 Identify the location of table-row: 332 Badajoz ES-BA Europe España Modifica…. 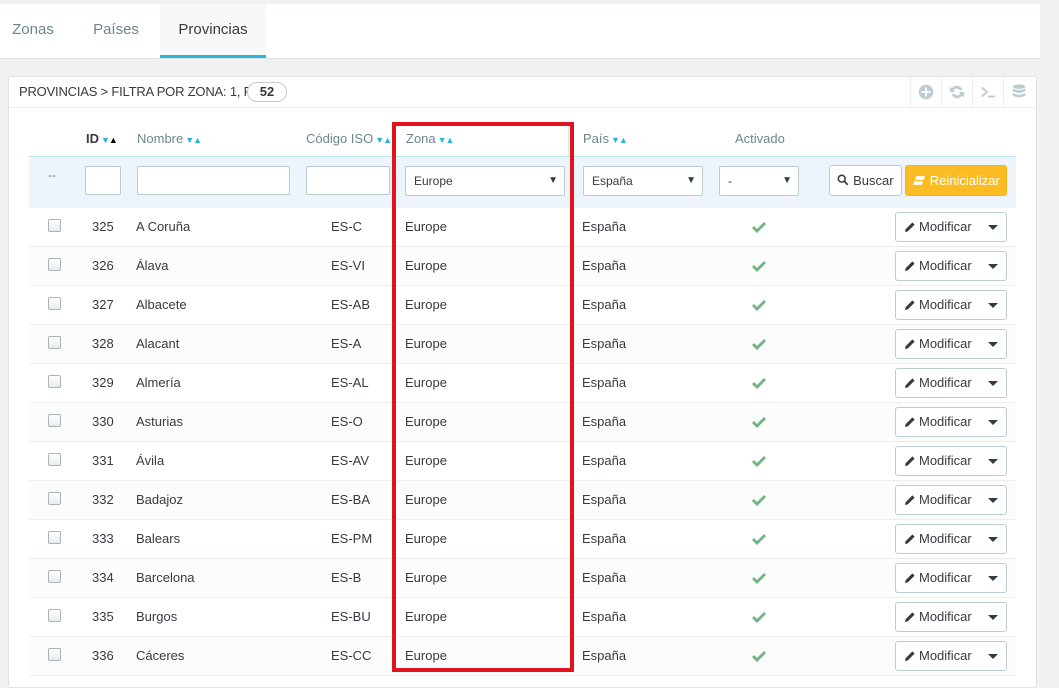
(522, 500).